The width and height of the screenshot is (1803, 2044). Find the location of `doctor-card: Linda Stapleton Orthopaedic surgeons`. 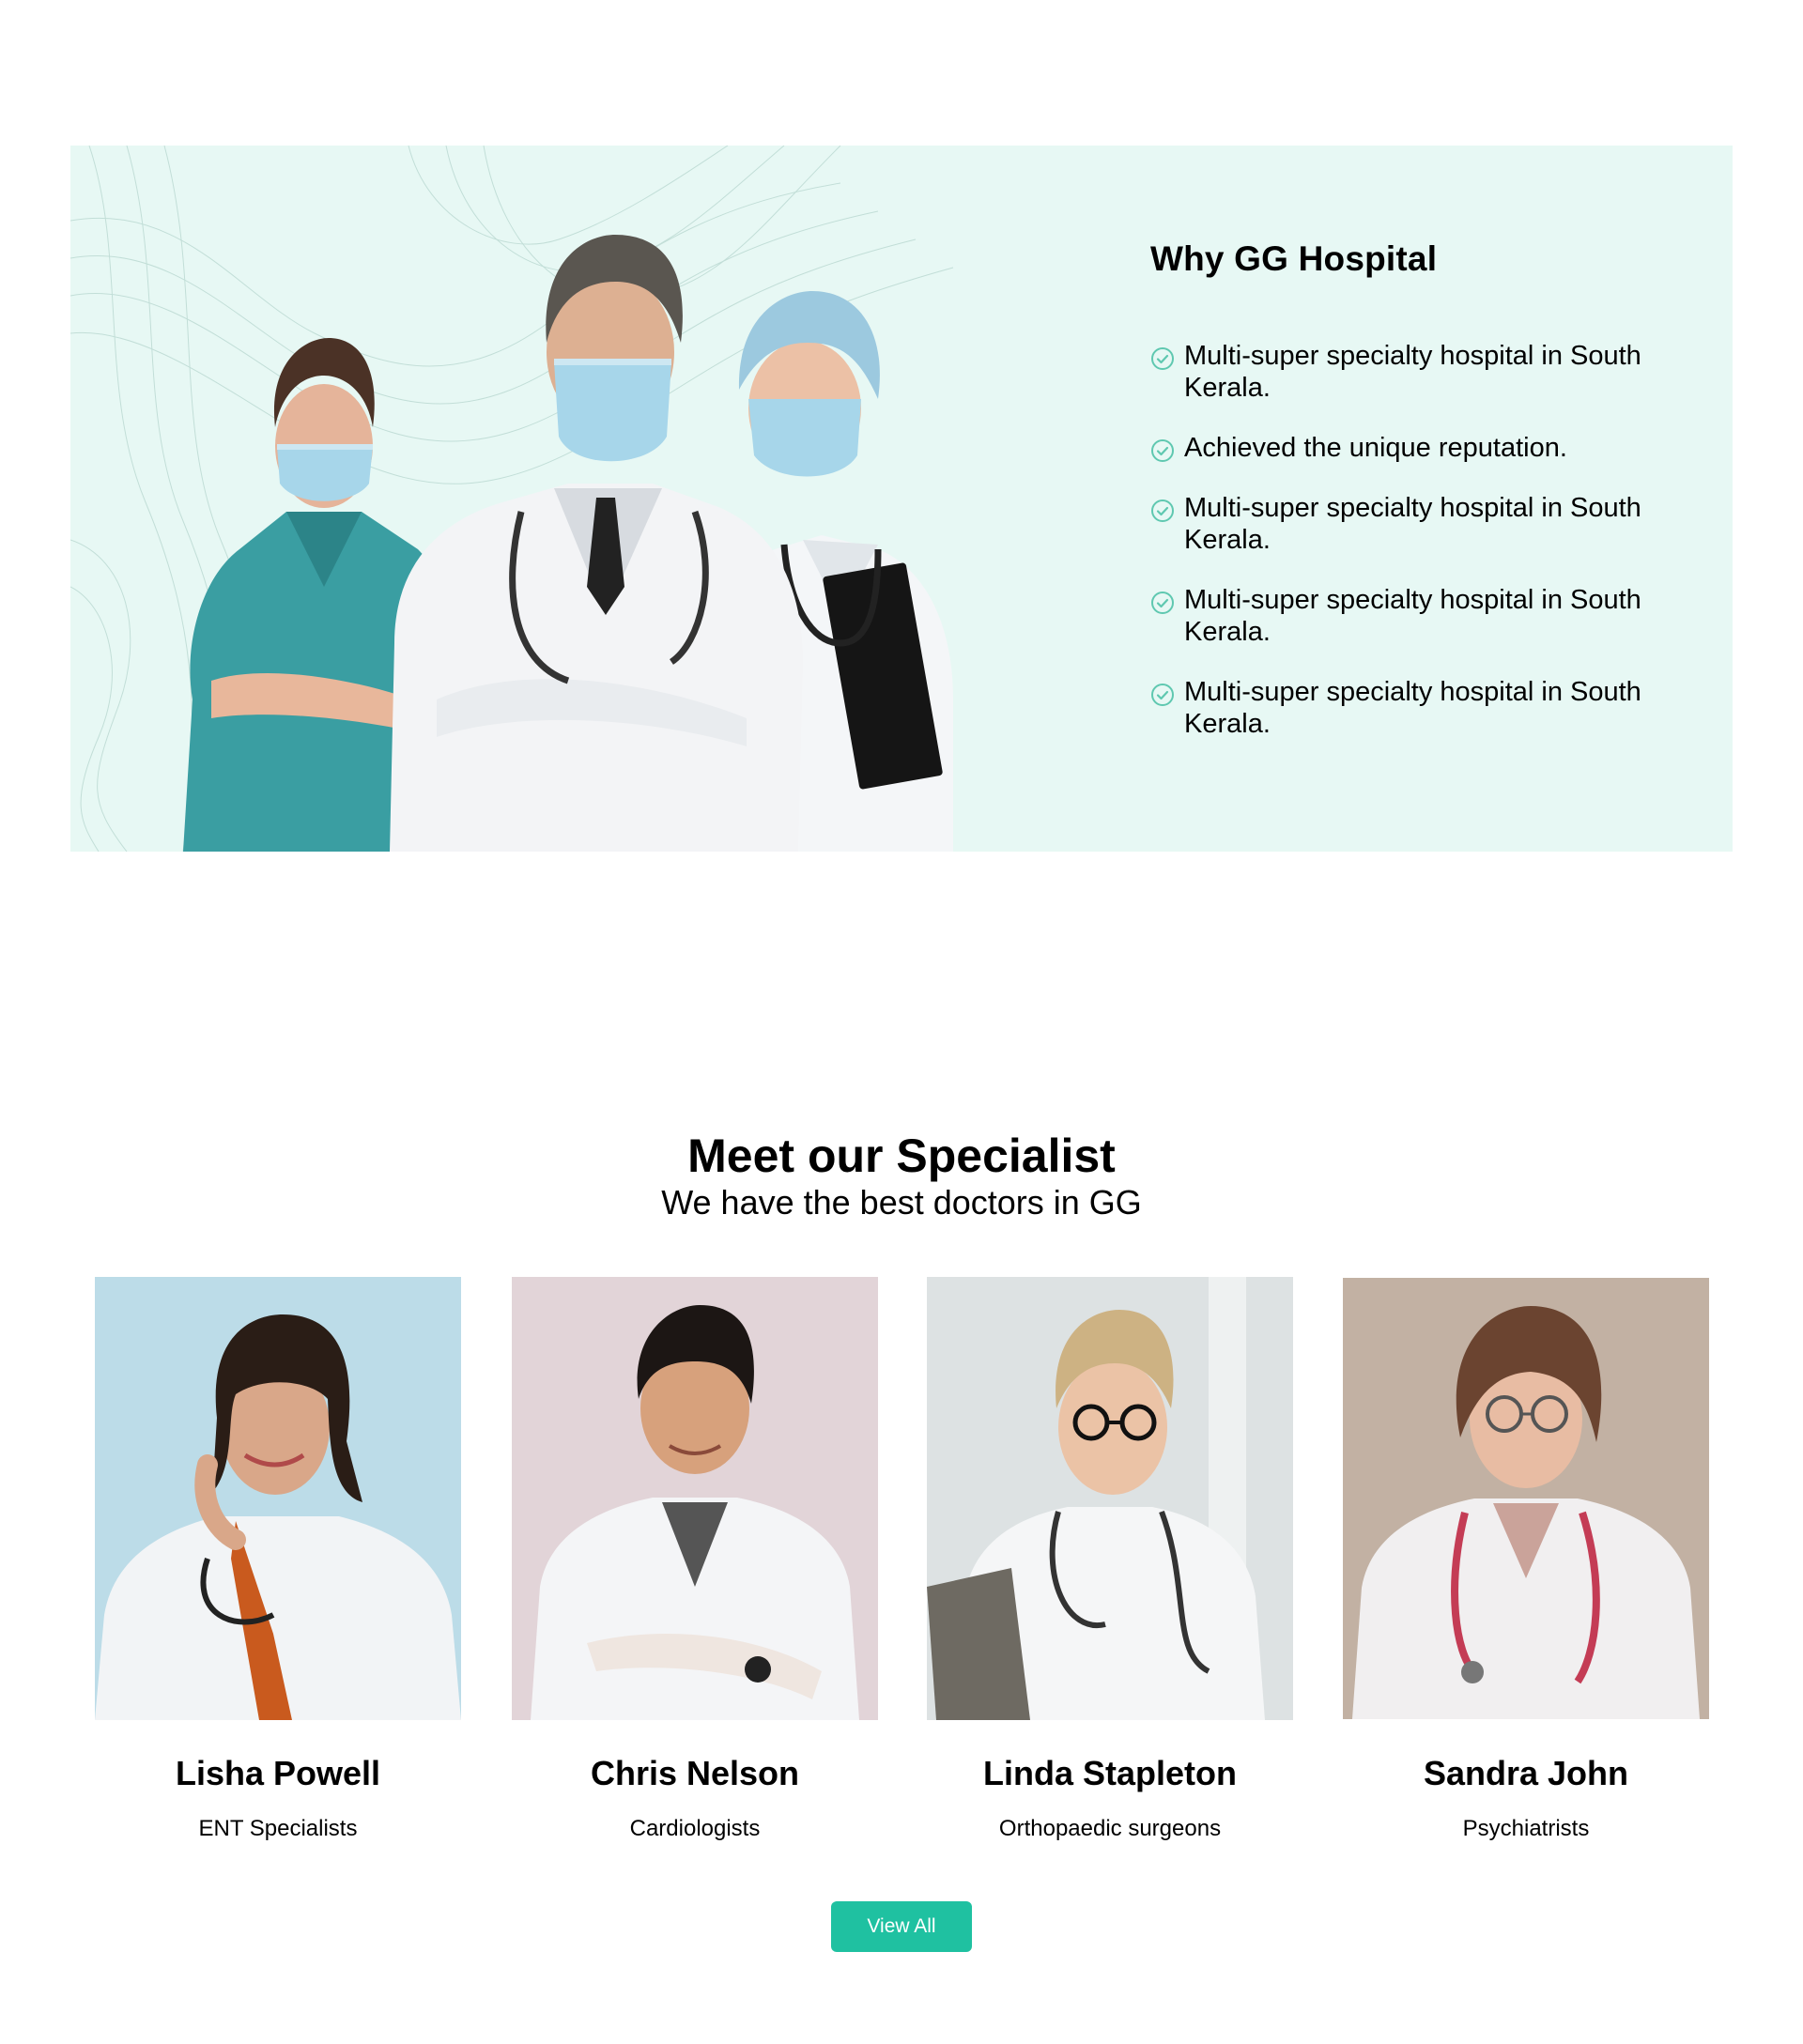

doctor-card: Linda Stapleton Orthopaedic surgeons is located at coordinates (1110, 1559).